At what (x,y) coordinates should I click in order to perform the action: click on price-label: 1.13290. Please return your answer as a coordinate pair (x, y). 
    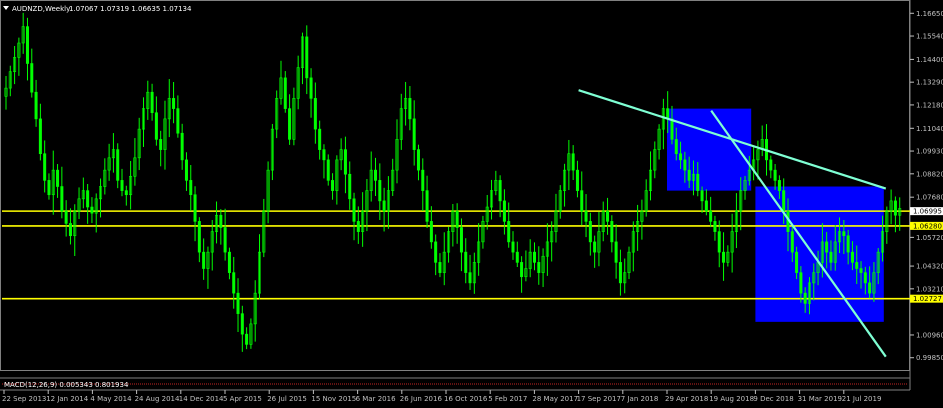
    Looking at the image, I should click on (929, 83).